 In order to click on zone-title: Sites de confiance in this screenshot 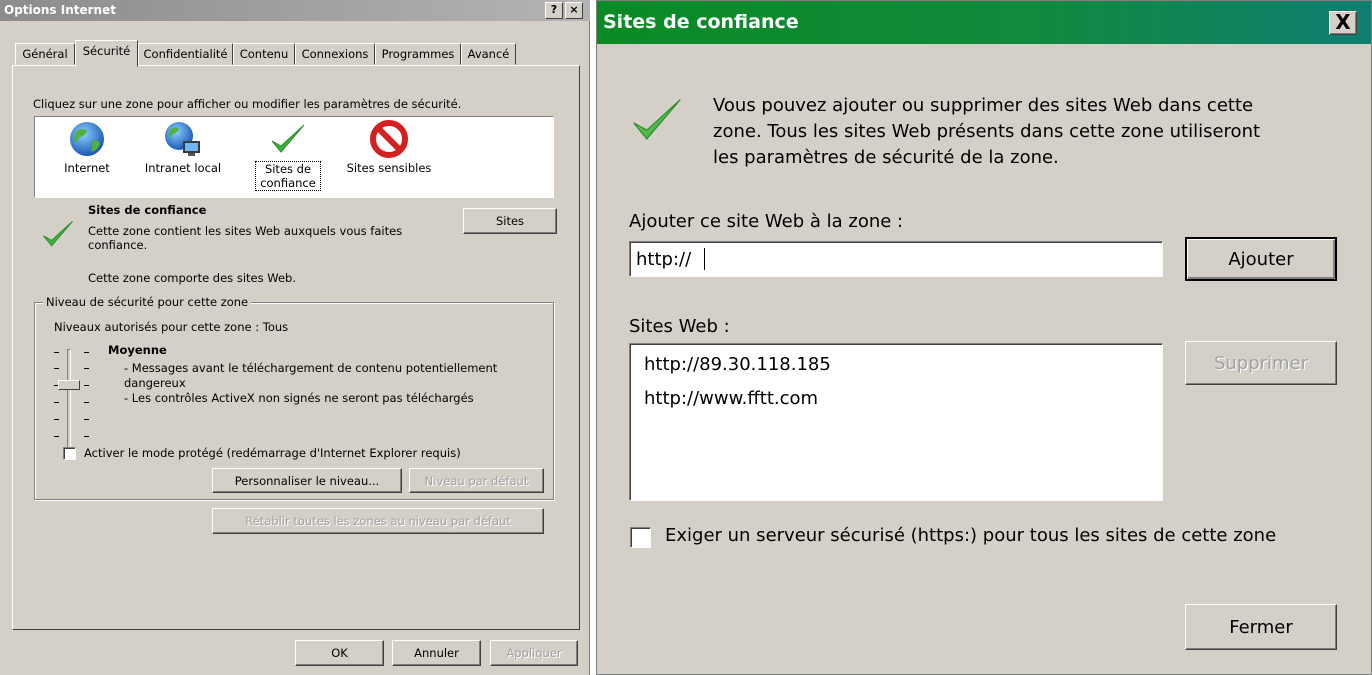, I will do `click(147, 210)`.